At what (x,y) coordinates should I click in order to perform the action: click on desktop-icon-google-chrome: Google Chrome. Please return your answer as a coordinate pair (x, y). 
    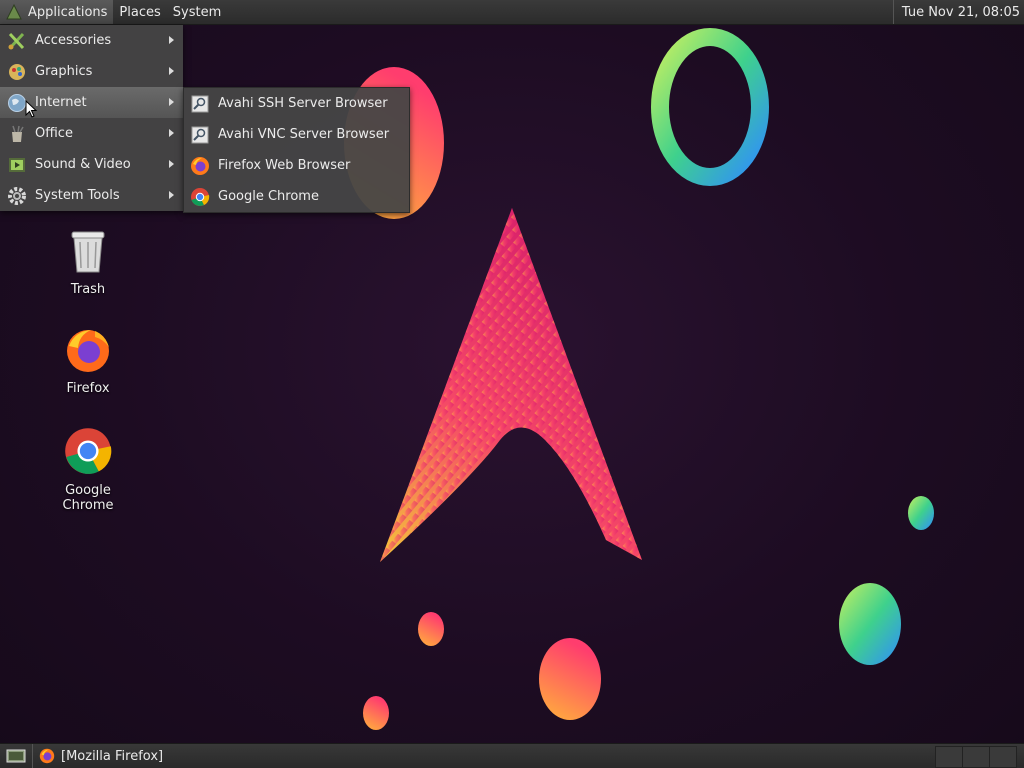
    Looking at the image, I should click on (88, 470).